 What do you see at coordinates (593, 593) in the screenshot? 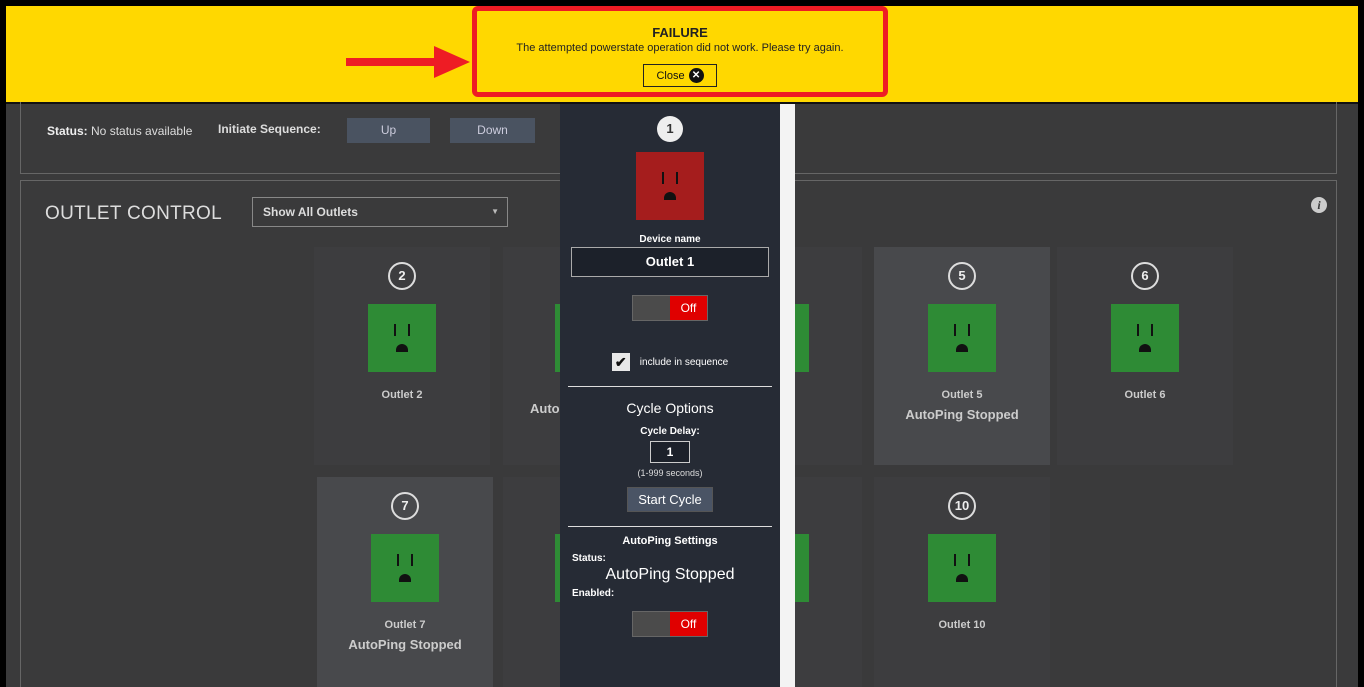
I see `autoping-enabled-label: Enabled:` at bounding box center [593, 593].